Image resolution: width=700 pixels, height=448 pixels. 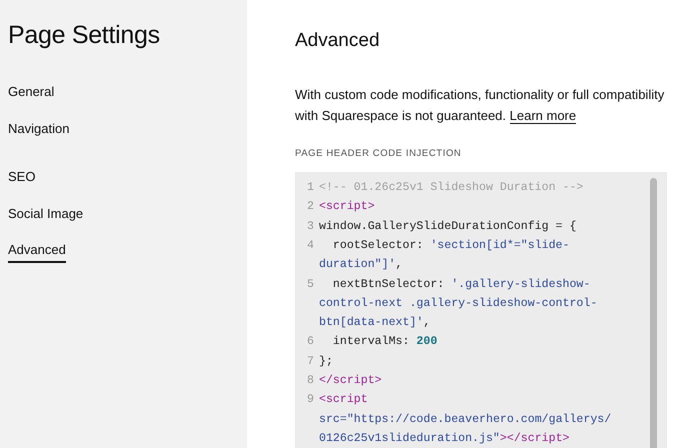 What do you see at coordinates (543, 116) in the screenshot?
I see `learn-more-link: Learn more` at bounding box center [543, 116].